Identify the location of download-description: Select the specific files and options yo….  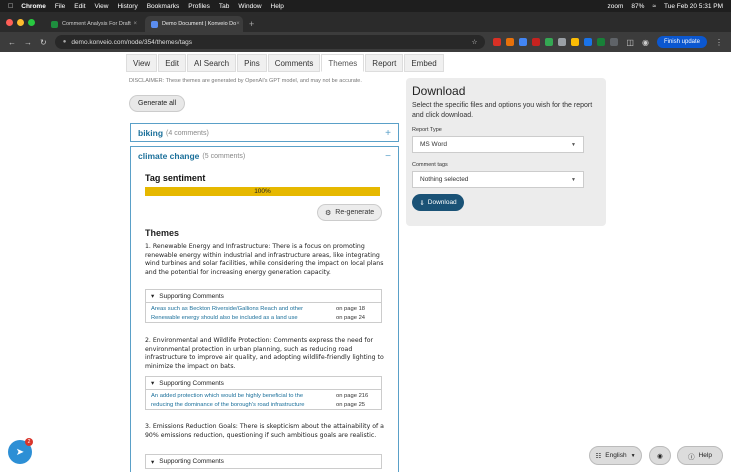
(502, 110).